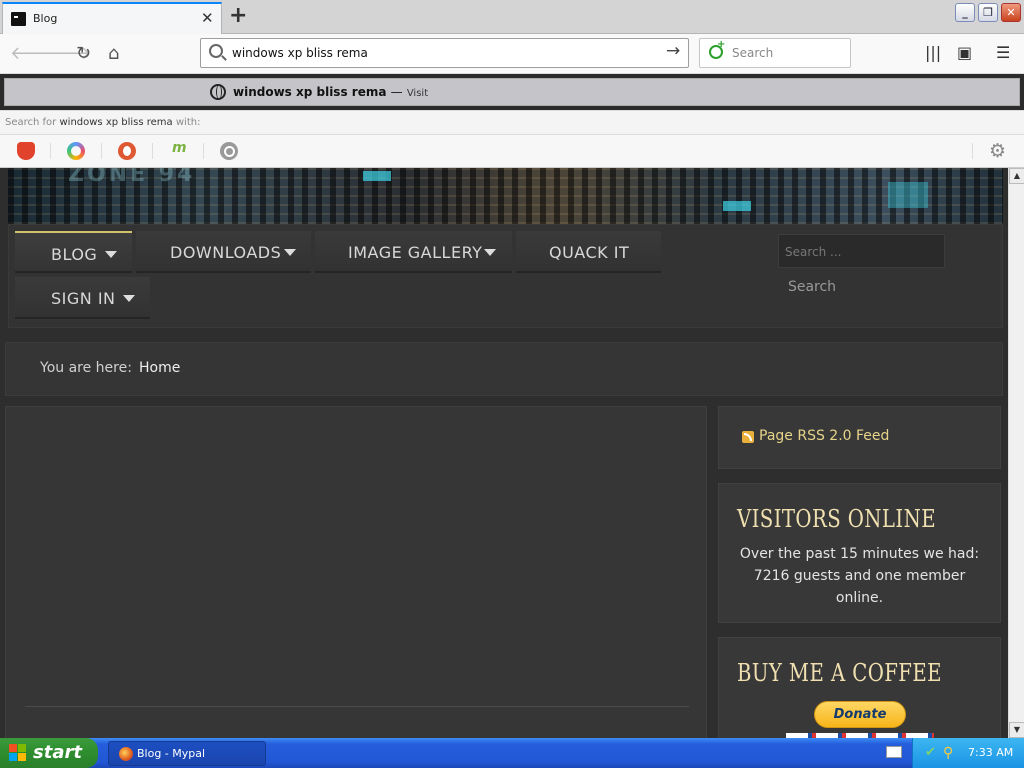 Image resolution: width=1024 pixels, height=768 pixels. I want to click on site-logo: ZONE 94, so click(131, 177).